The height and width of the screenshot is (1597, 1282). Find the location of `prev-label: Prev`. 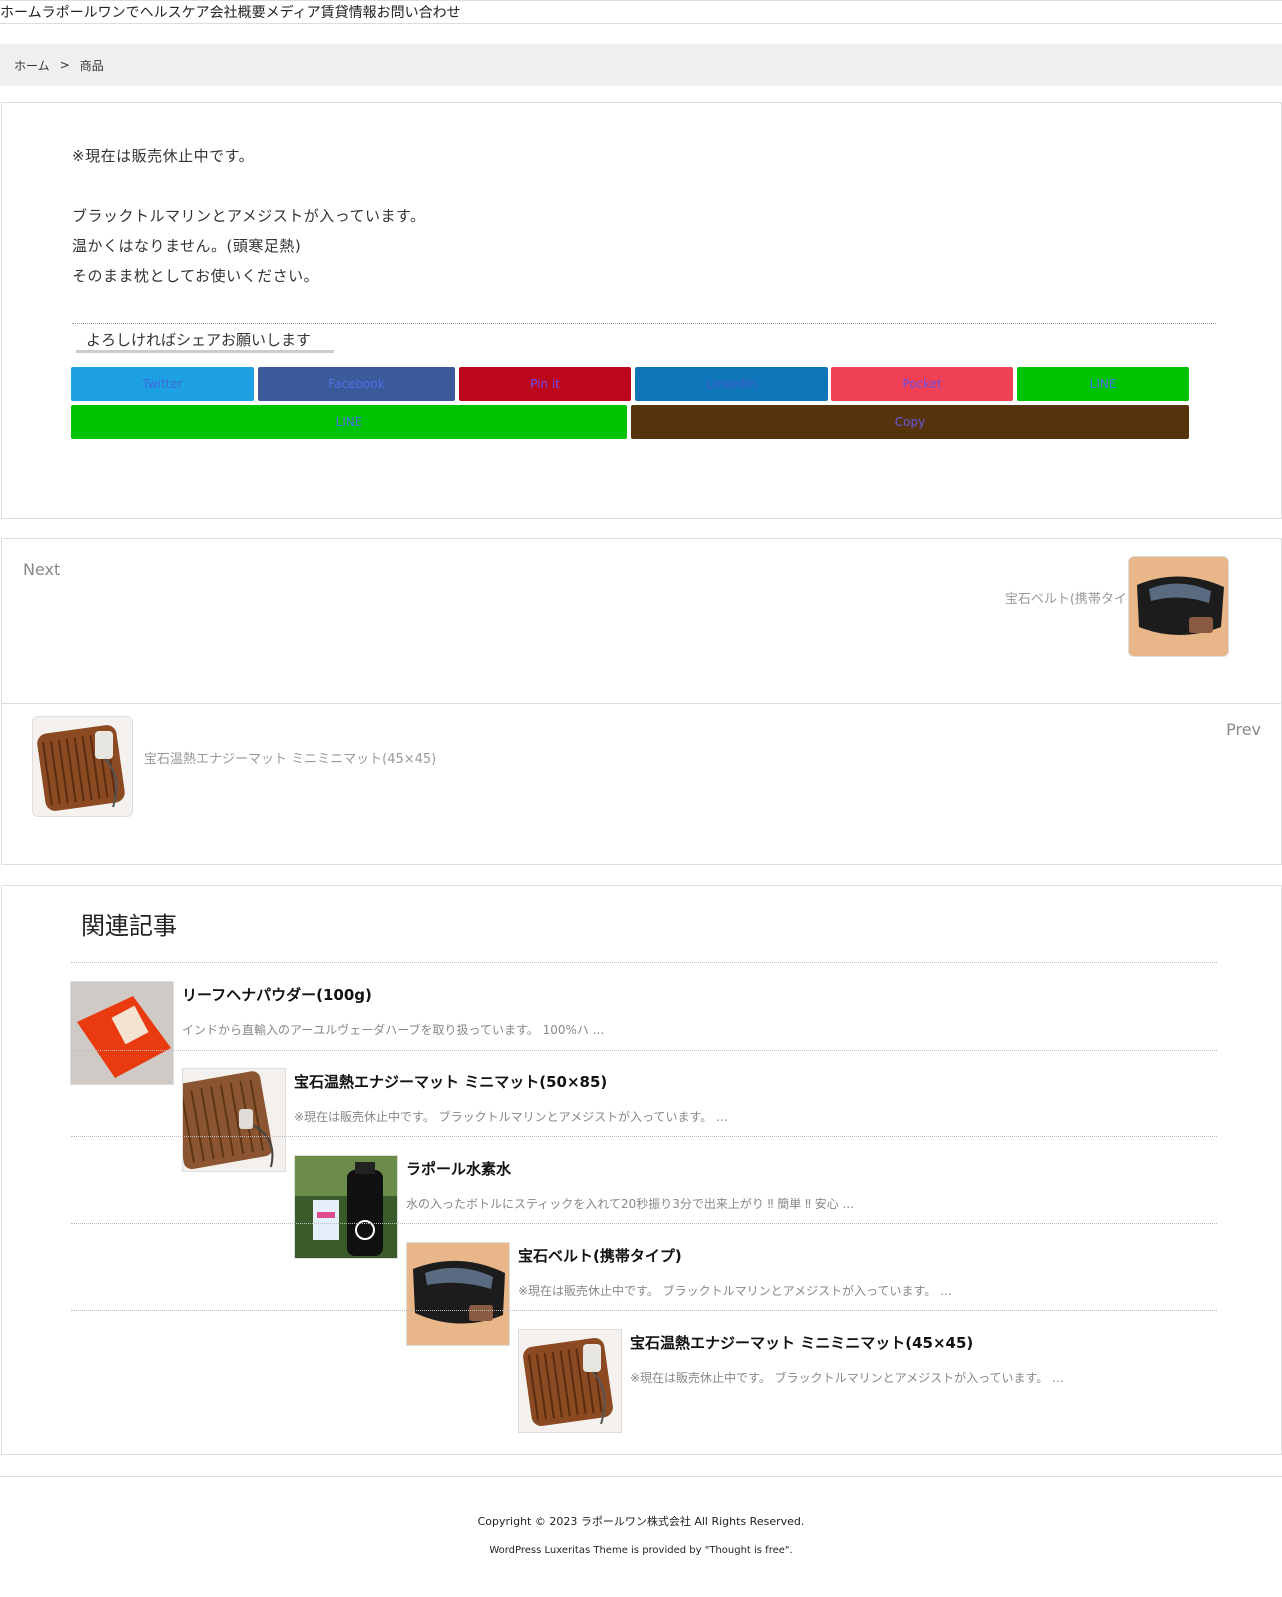

prev-label: Prev is located at coordinates (1243, 729).